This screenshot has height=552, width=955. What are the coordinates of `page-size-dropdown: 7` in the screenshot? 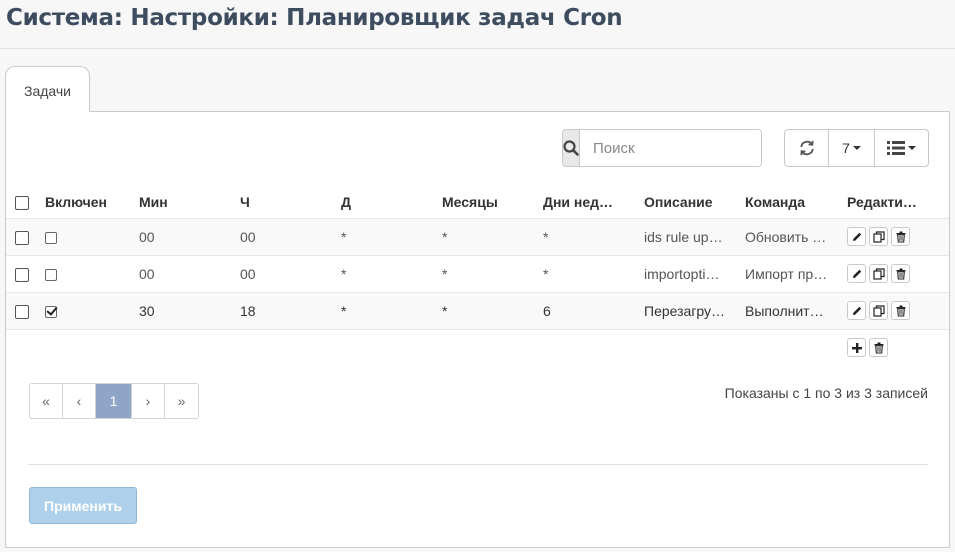 It's located at (852, 148).